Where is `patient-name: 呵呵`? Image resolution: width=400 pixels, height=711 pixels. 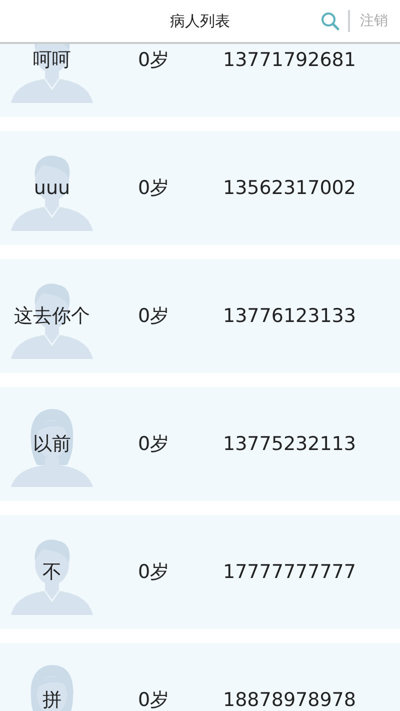 patient-name: 呵呵 is located at coordinates (52, 60).